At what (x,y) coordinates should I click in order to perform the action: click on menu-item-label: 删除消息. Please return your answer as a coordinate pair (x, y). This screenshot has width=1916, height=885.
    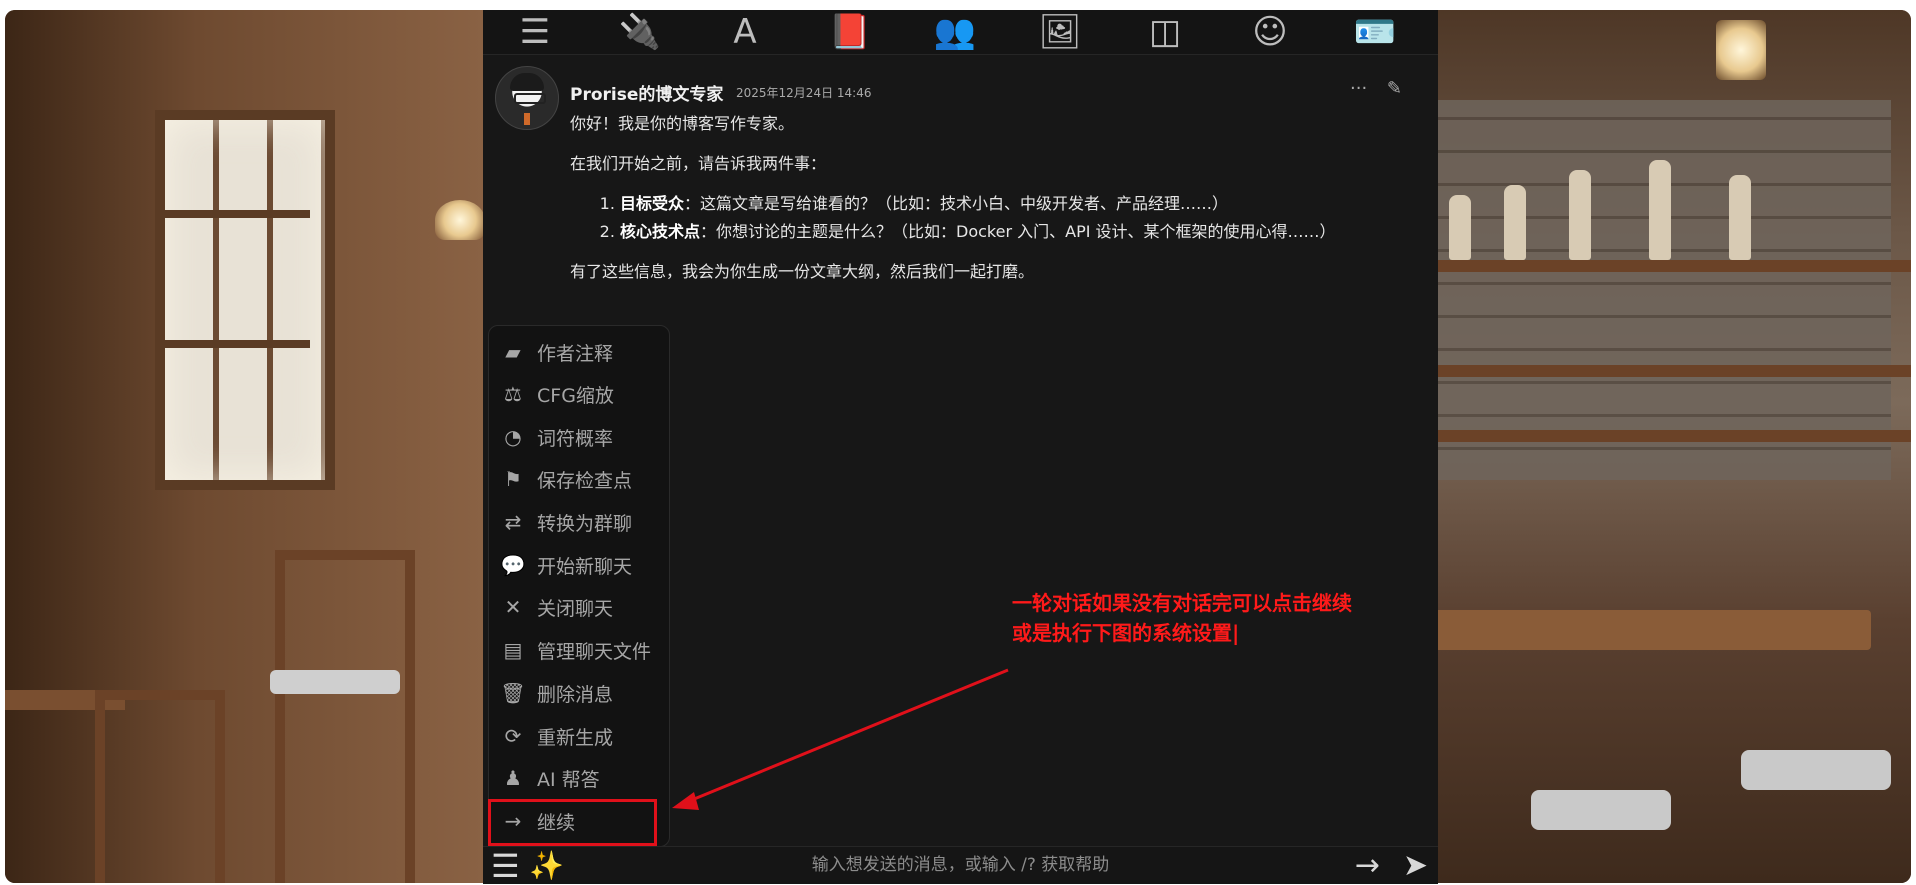
    Looking at the image, I should click on (575, 694).